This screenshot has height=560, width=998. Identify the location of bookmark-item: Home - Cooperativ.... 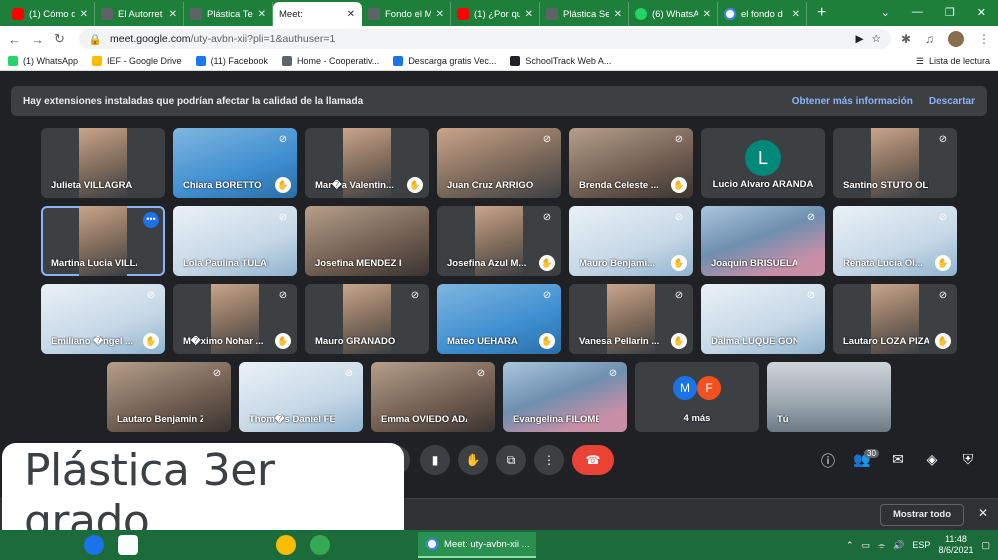
(330, 61).